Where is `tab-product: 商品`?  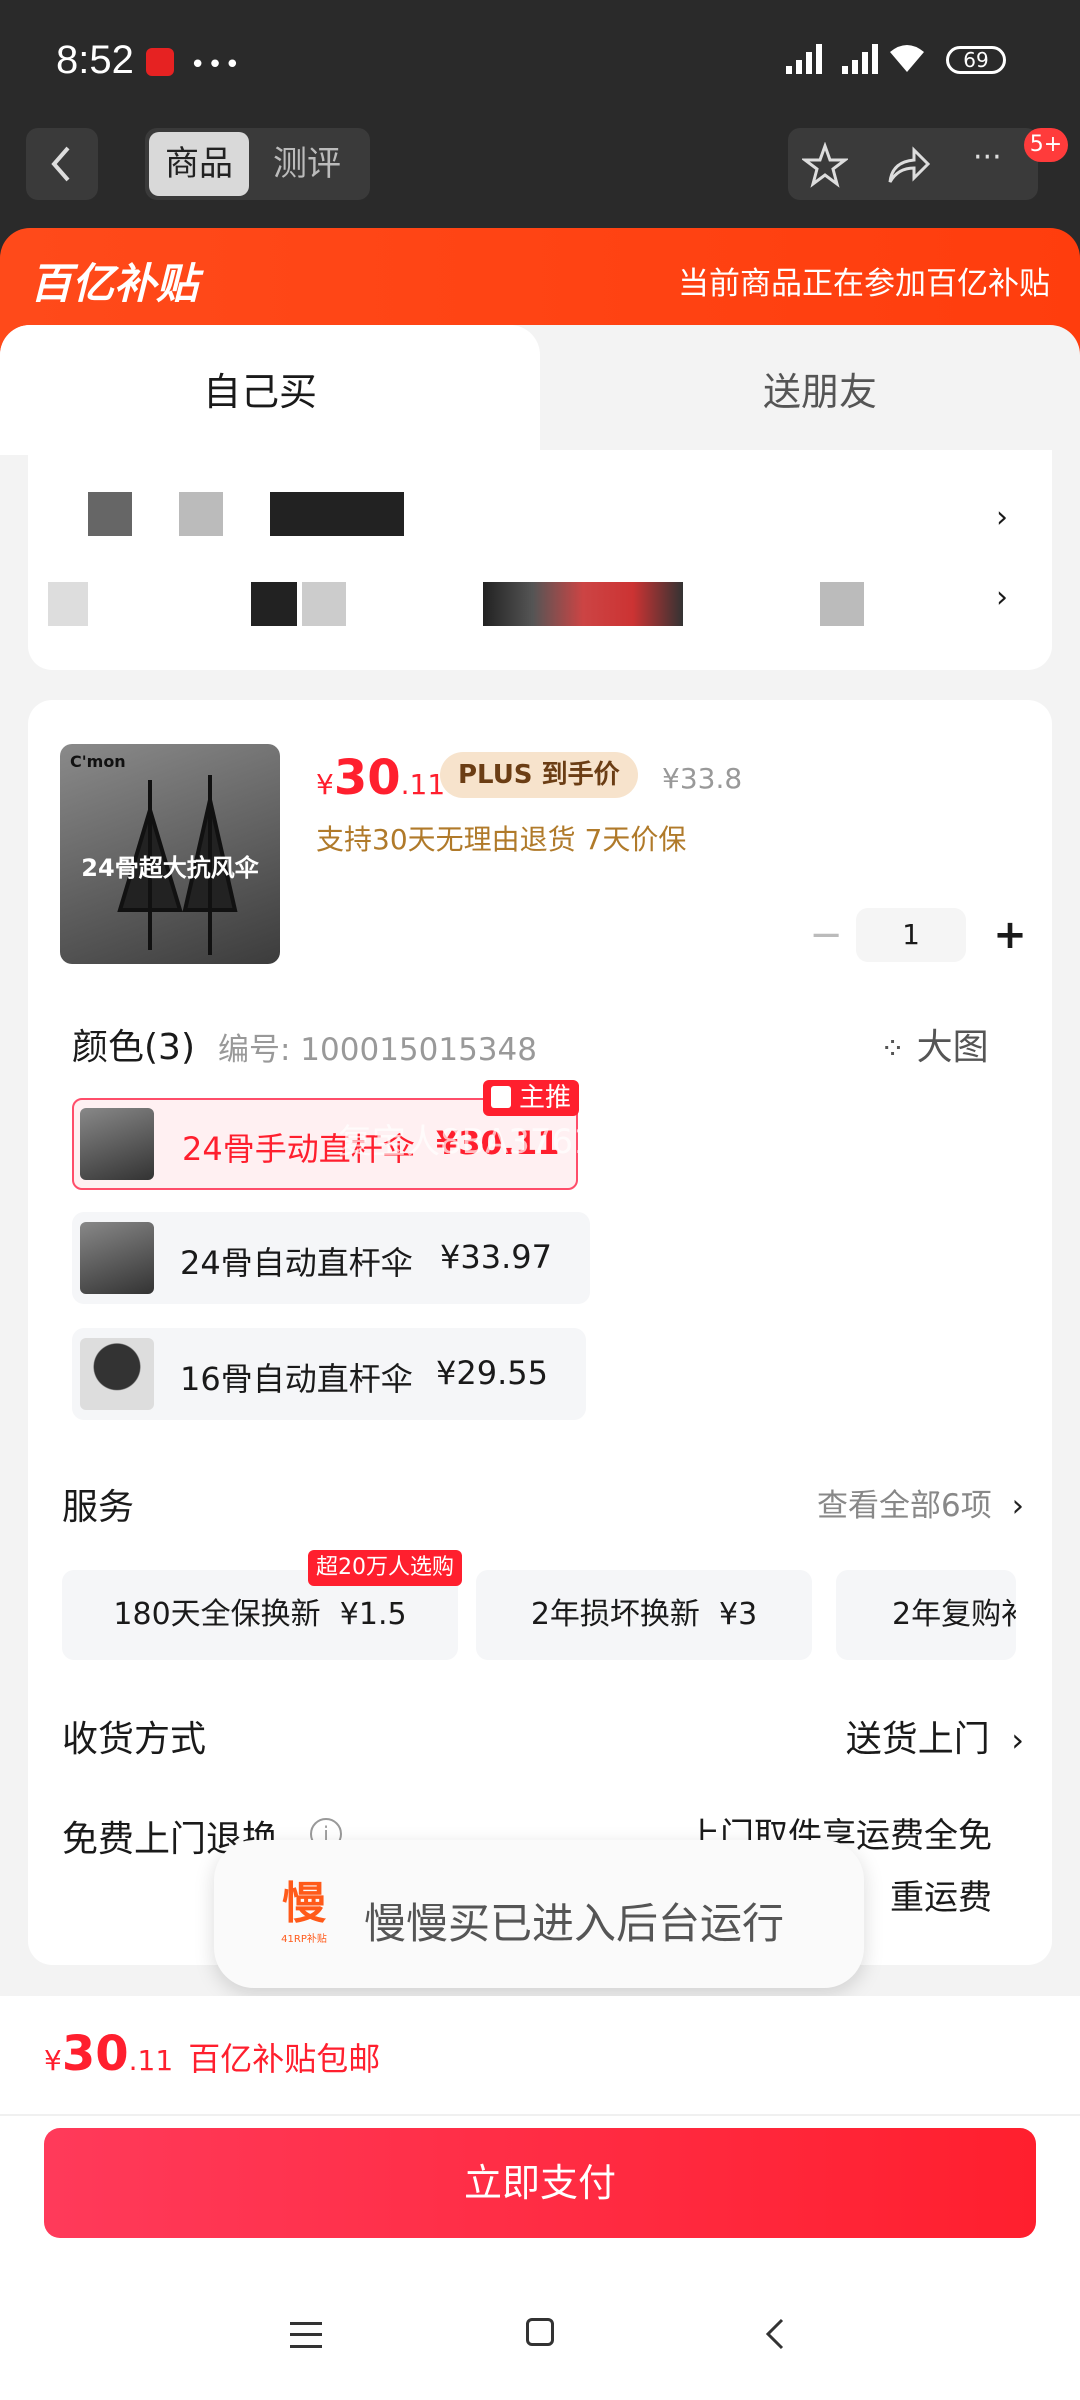 tab-product: 商品 is located at coordinates (199, 164).